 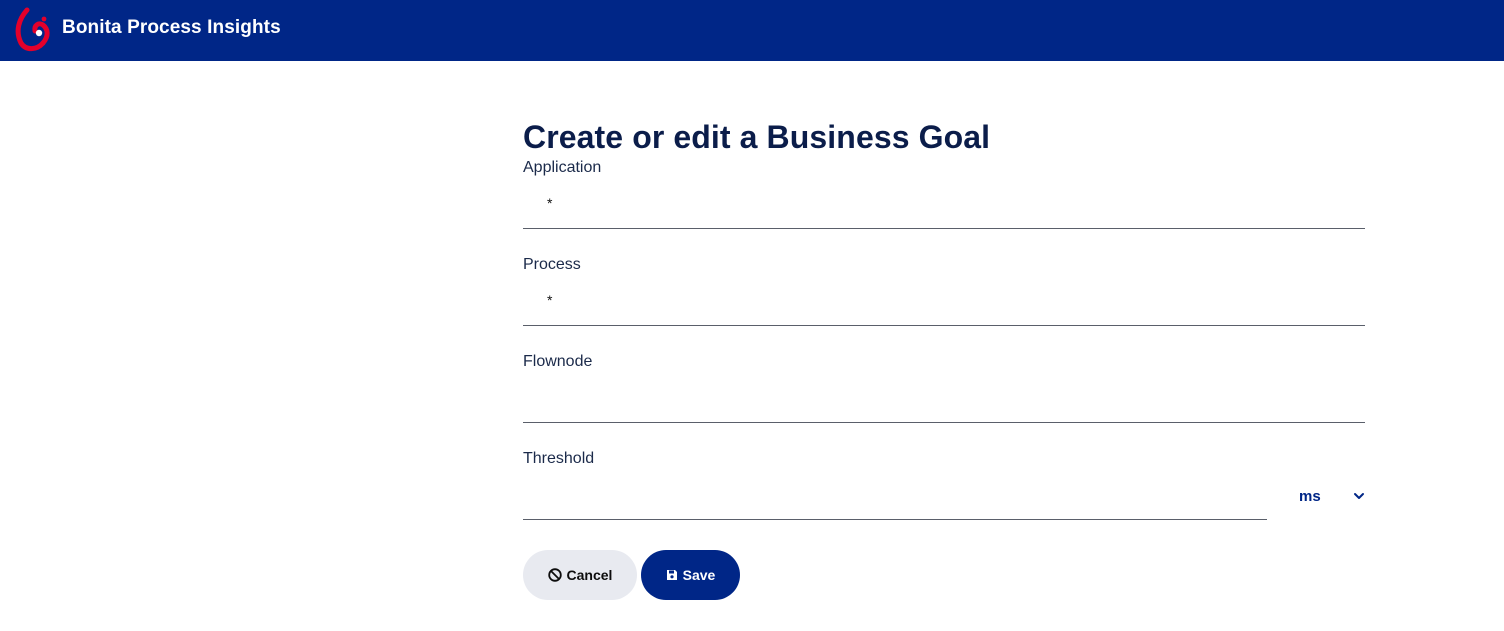 What do you see at coordinates (550, 300) in the screenshot?
I see `process-required-mark: *` at bounding box center [550, 300].